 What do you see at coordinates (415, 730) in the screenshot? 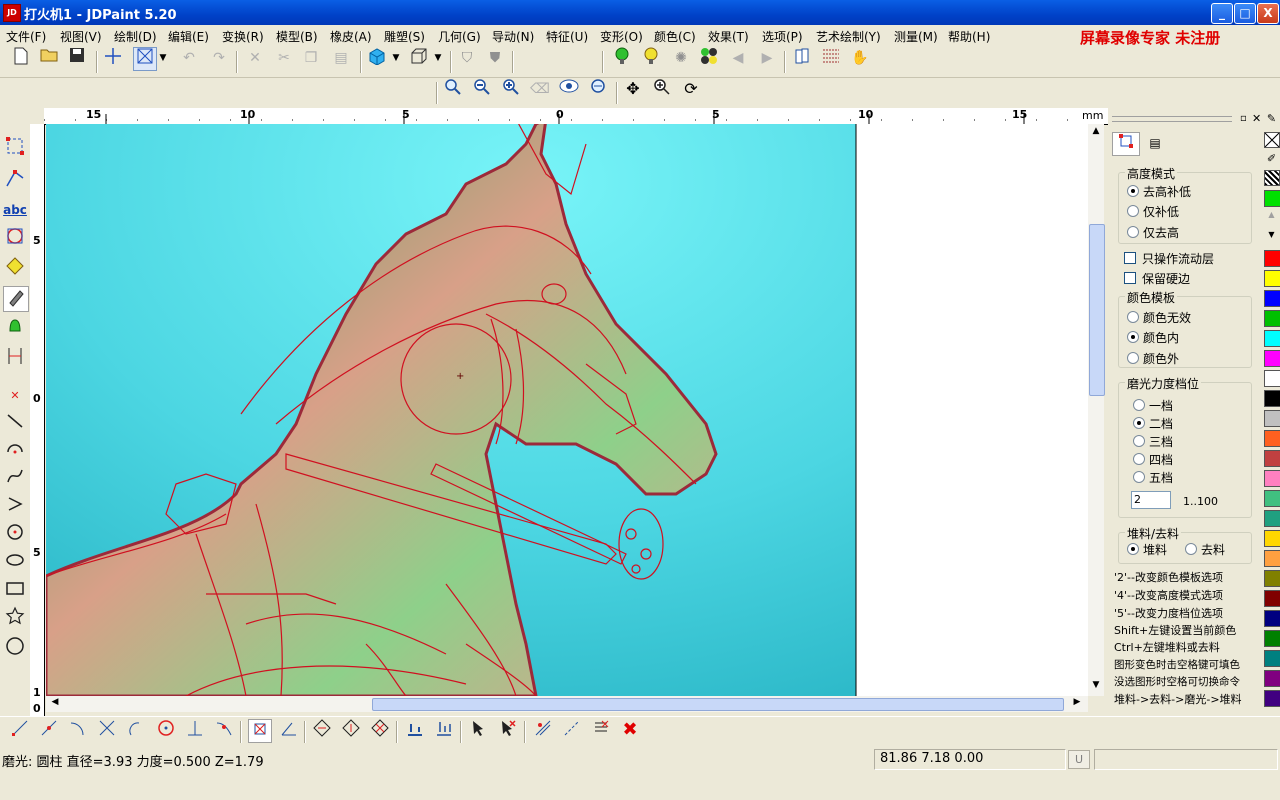
I see `align-bottom-icon` at bounding box center [415, 730].